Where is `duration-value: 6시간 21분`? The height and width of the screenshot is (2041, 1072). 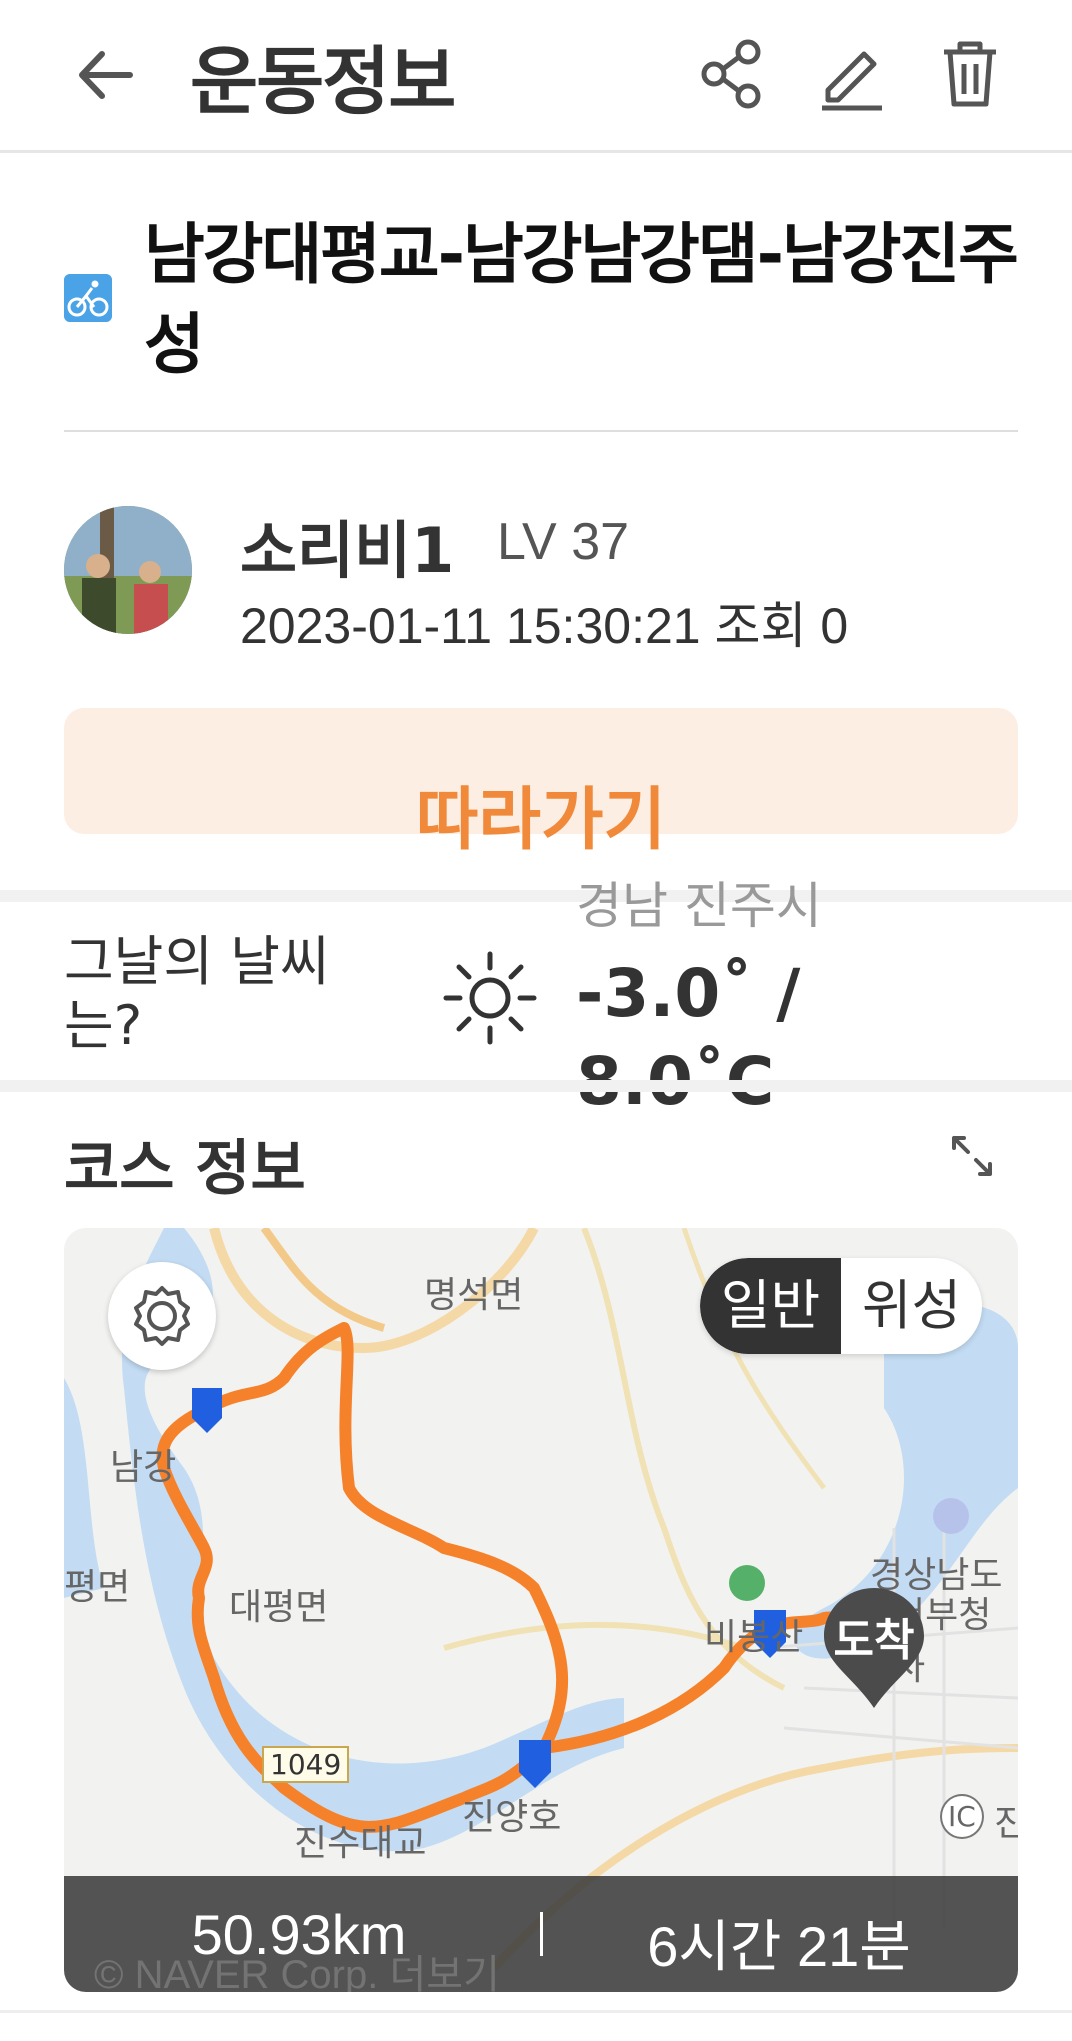 duration-value: 6시간 21분 is located at coordinates (779, 1946).